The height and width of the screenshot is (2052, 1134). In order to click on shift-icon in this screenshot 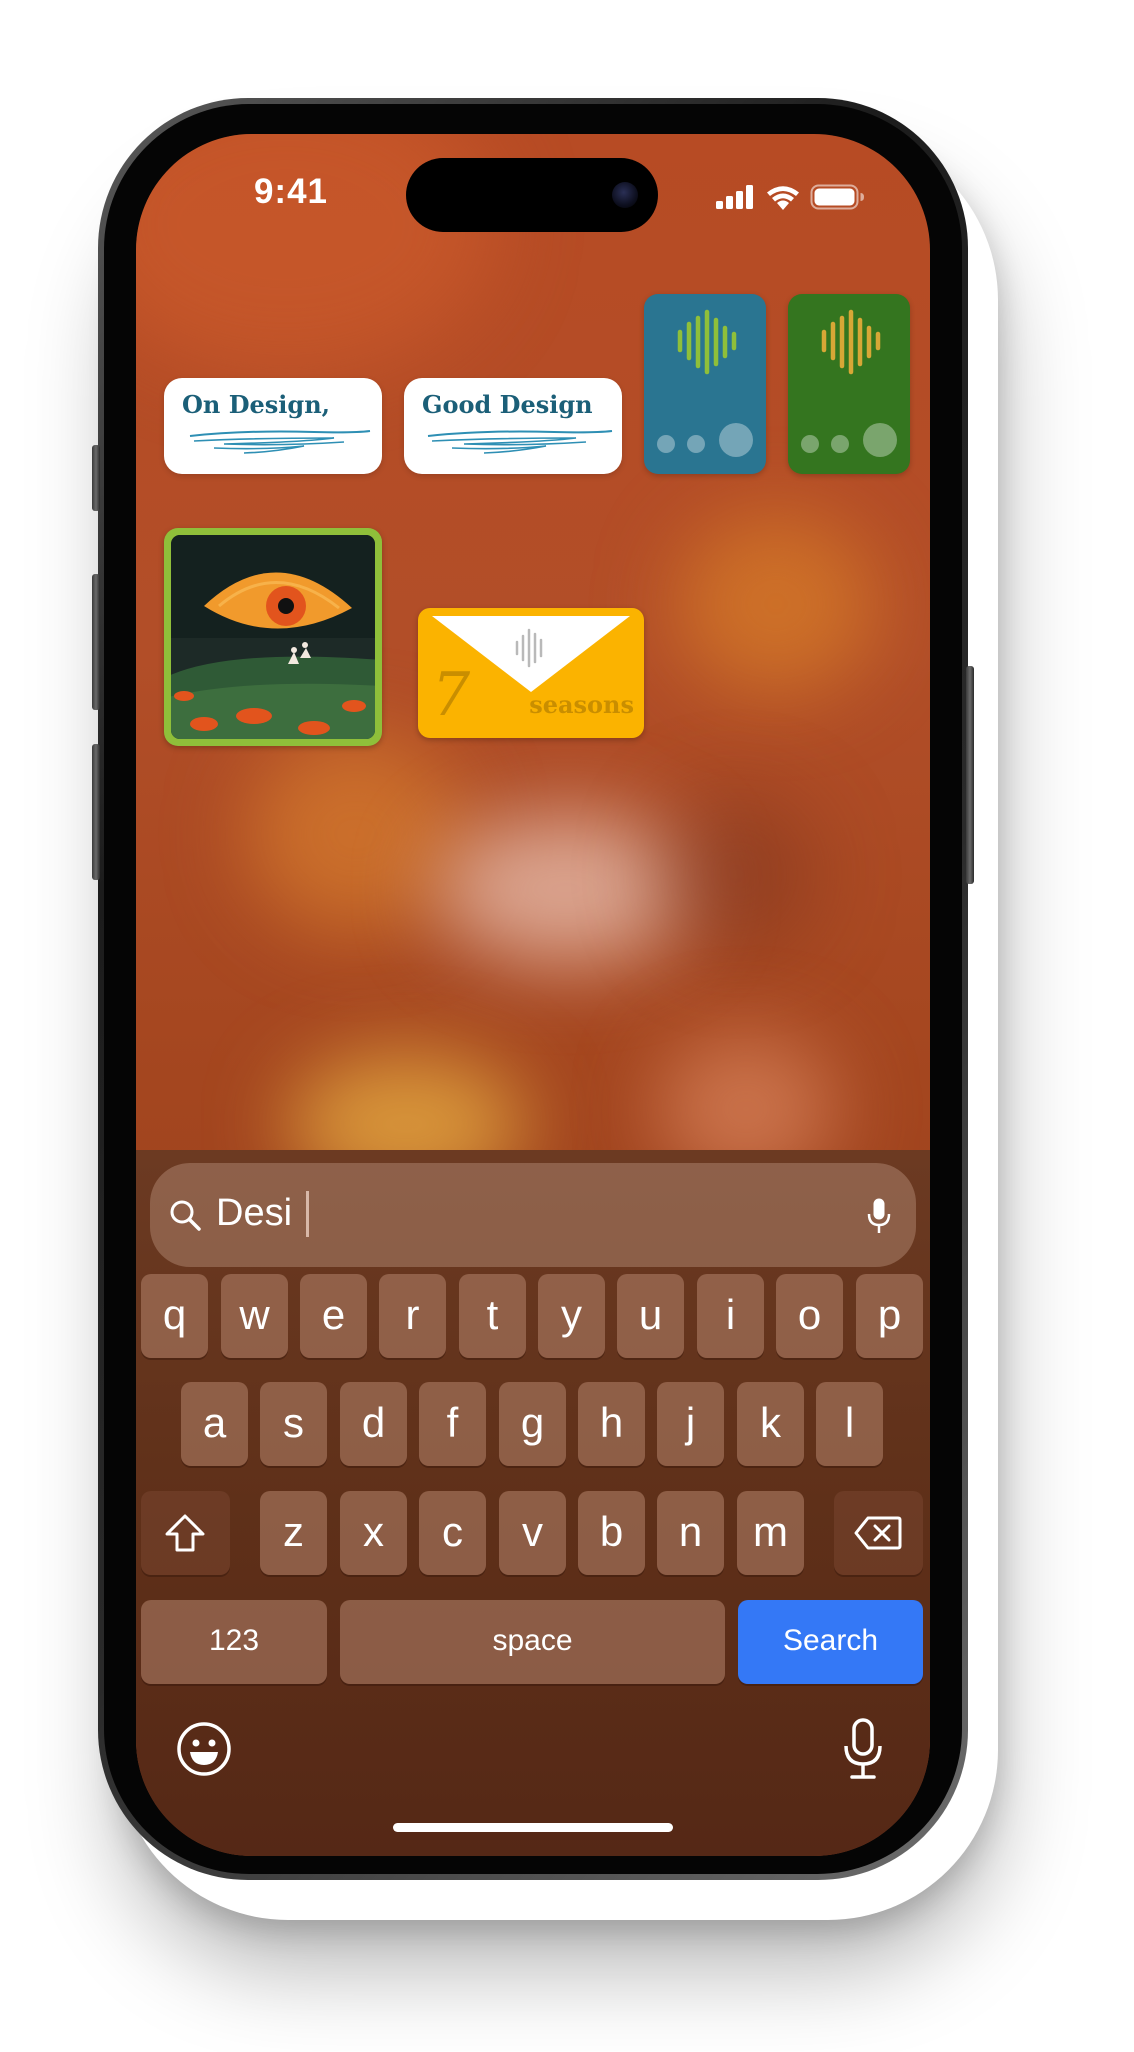, I will do `click(185, 1533)`.